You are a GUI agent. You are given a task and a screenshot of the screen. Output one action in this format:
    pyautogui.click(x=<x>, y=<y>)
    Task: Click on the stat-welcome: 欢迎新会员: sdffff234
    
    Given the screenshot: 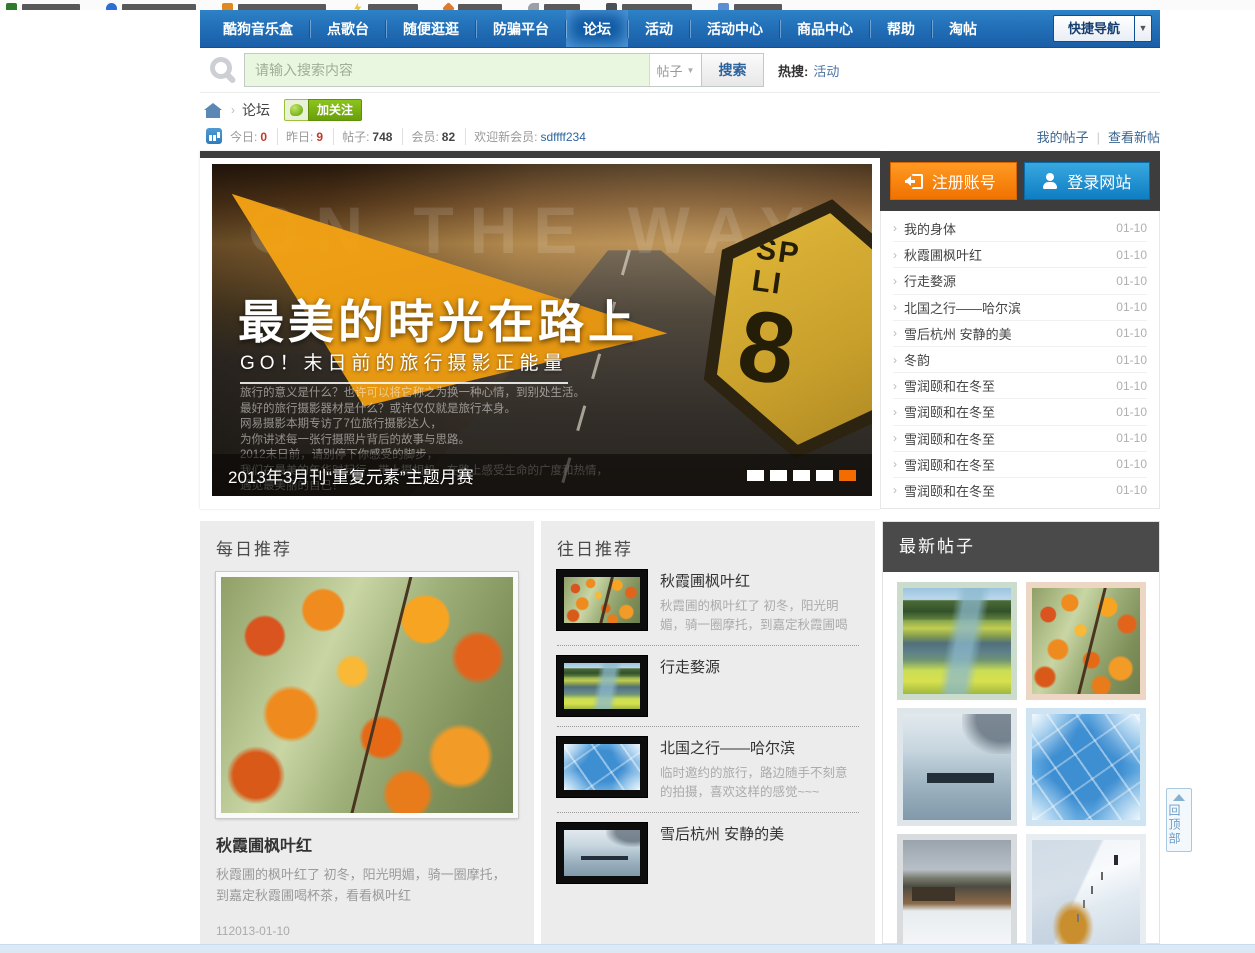 What is the action you would take?
    pyautogui.click(x=530, y=136)
    